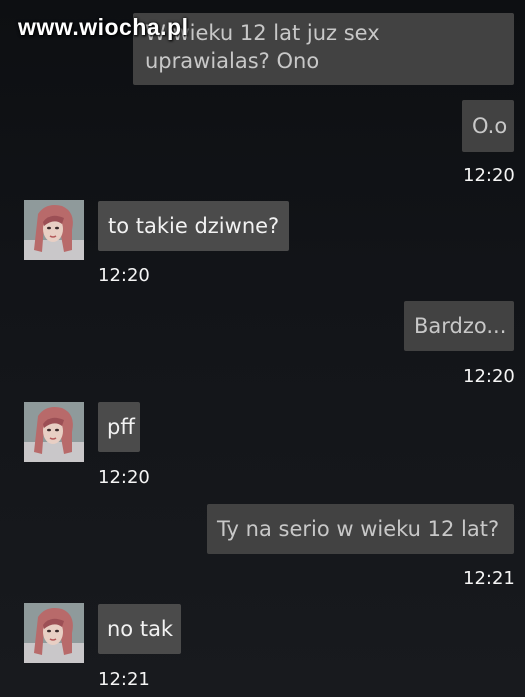 The height and width of the screenshot is (697, 525). I want to click on message-text: Ty na serio w wieku 12 lat?, so click(358, 529).